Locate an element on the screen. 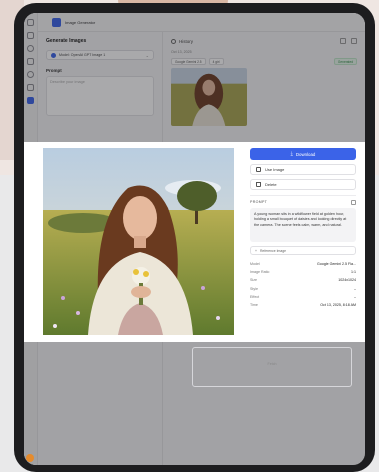 Image resolution: width=379 pixels, height=472 pixels. delete-label: Delete is located at coordinates (271, 184).